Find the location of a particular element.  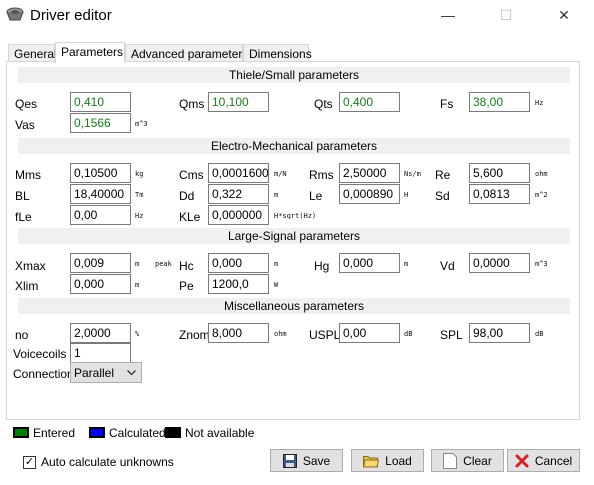

kle-field: 0,000000 is located at coordinates (238, 215).